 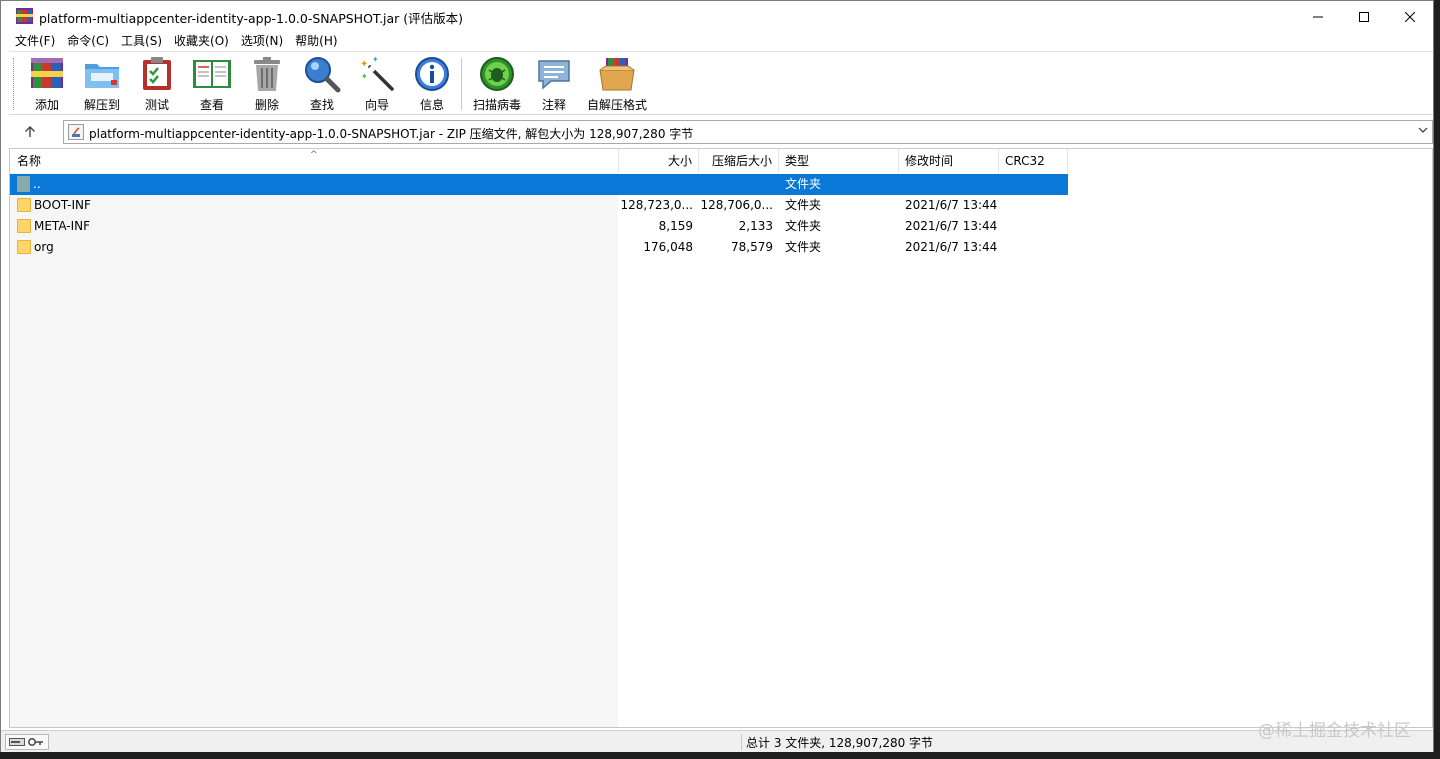 I want to click on virus-scan-label: 扫描病毒, so click(x=496, y=105).